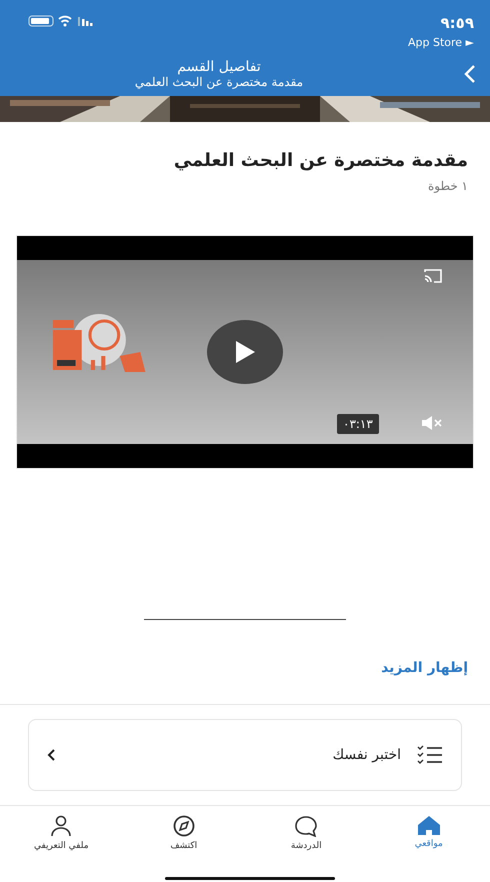  What do you see at coordinates (245, 755) in the screenshot?
I see `quiz-card: اختبر نفسك` at bounding box center [245, 755].